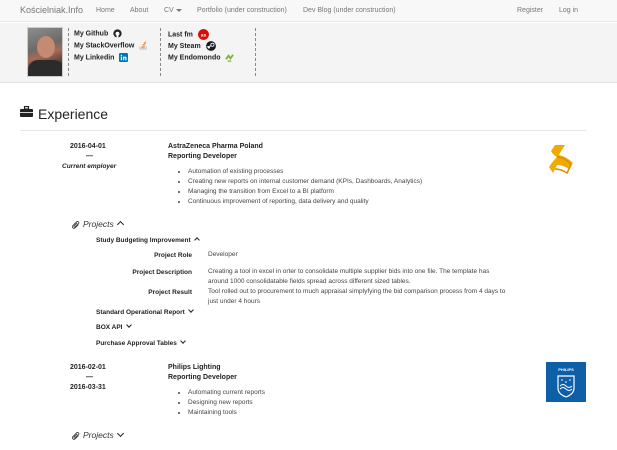  I want to click on nav-register: Register, so click(530, 10).